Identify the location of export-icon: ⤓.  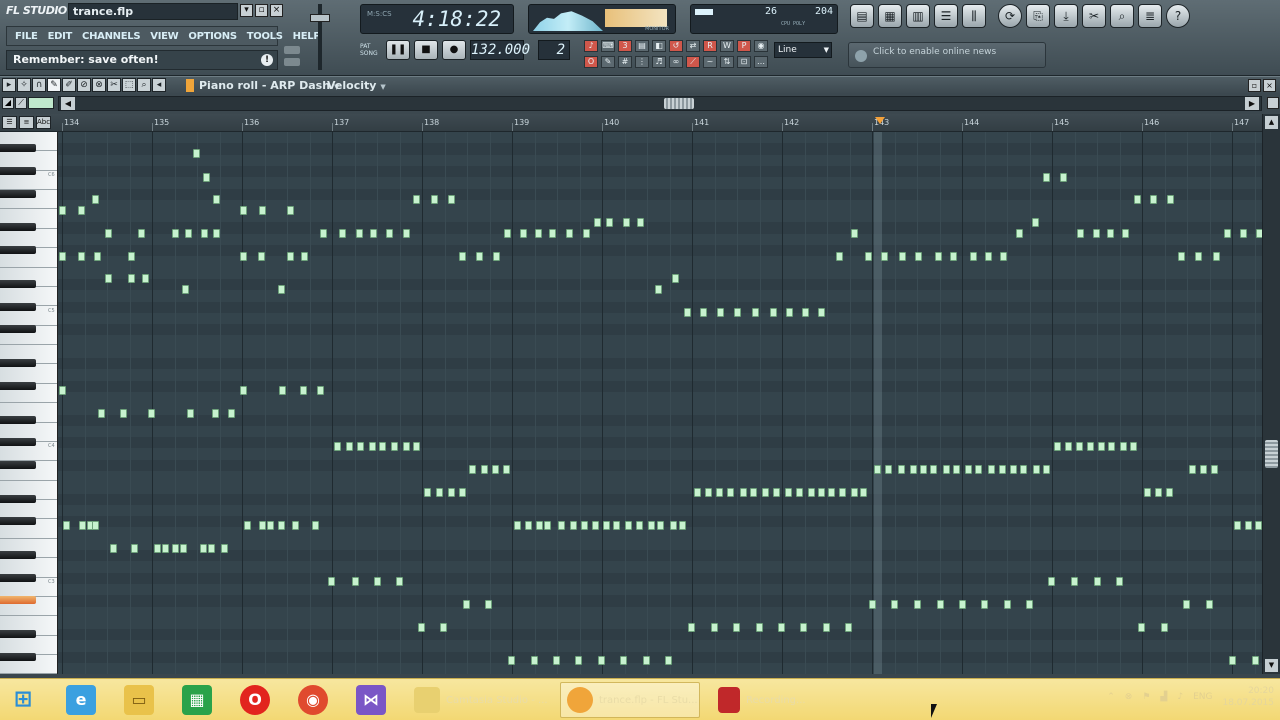
(1066, 16).